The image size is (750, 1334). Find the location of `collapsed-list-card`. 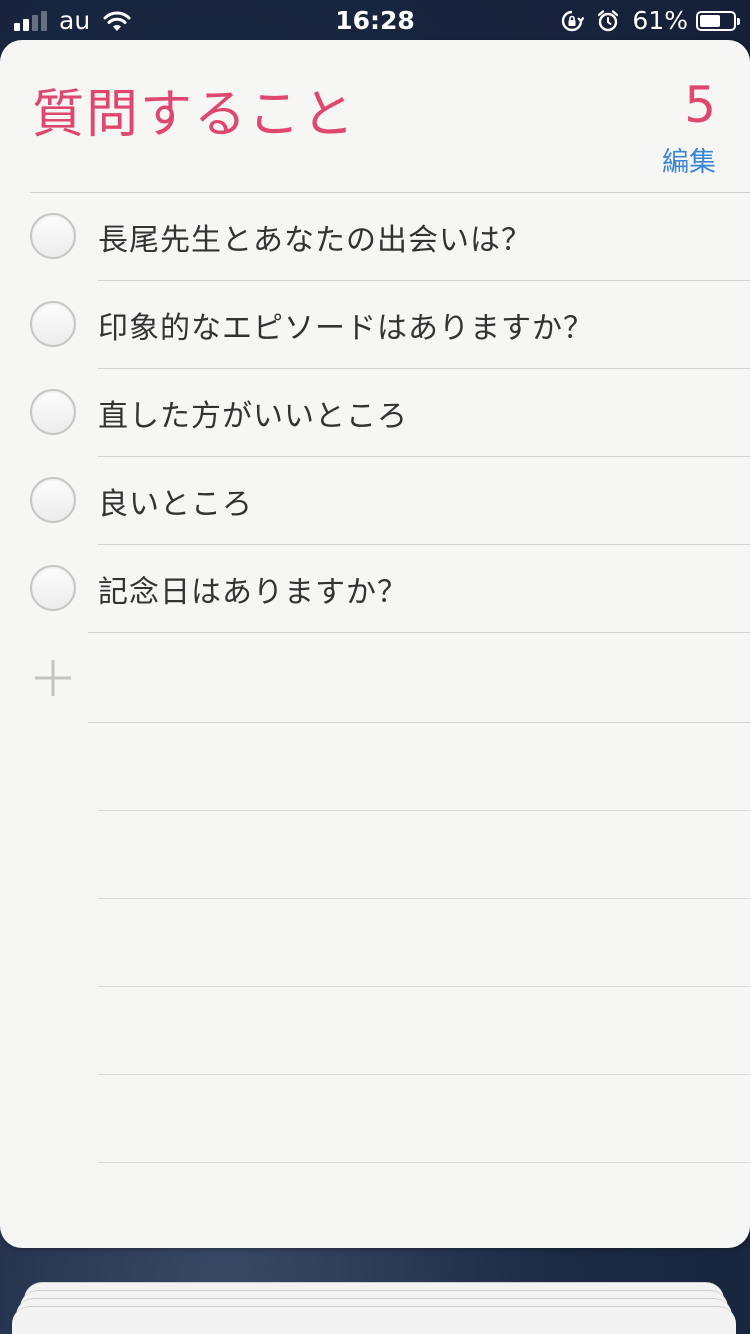

collapsed-list-card is located at coordinates (374, 1320).